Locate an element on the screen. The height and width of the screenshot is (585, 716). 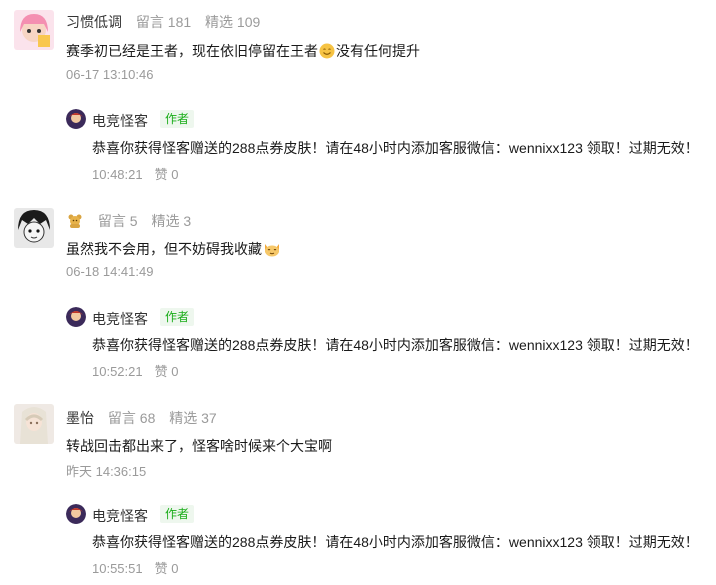
featured-count: 精选 37 is located at coordinates (193, 418).